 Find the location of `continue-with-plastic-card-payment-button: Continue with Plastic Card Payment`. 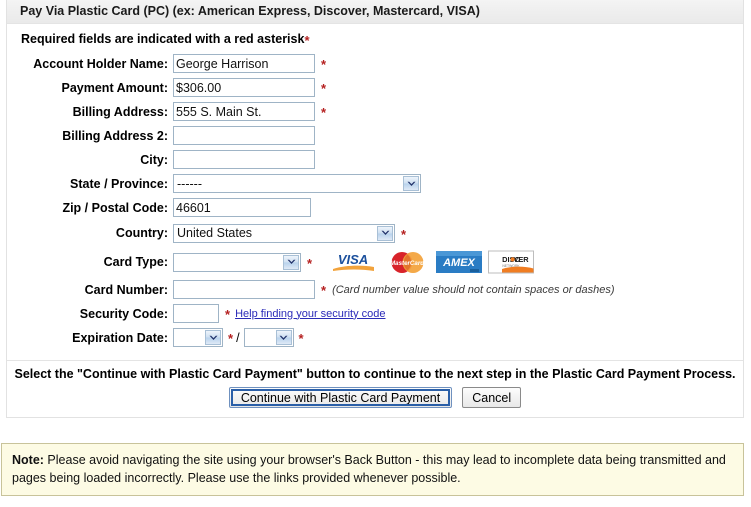

continue-with-plastic-card-payment-button: Continue with Plastic Card Payment is located at coordinates (340, 397).